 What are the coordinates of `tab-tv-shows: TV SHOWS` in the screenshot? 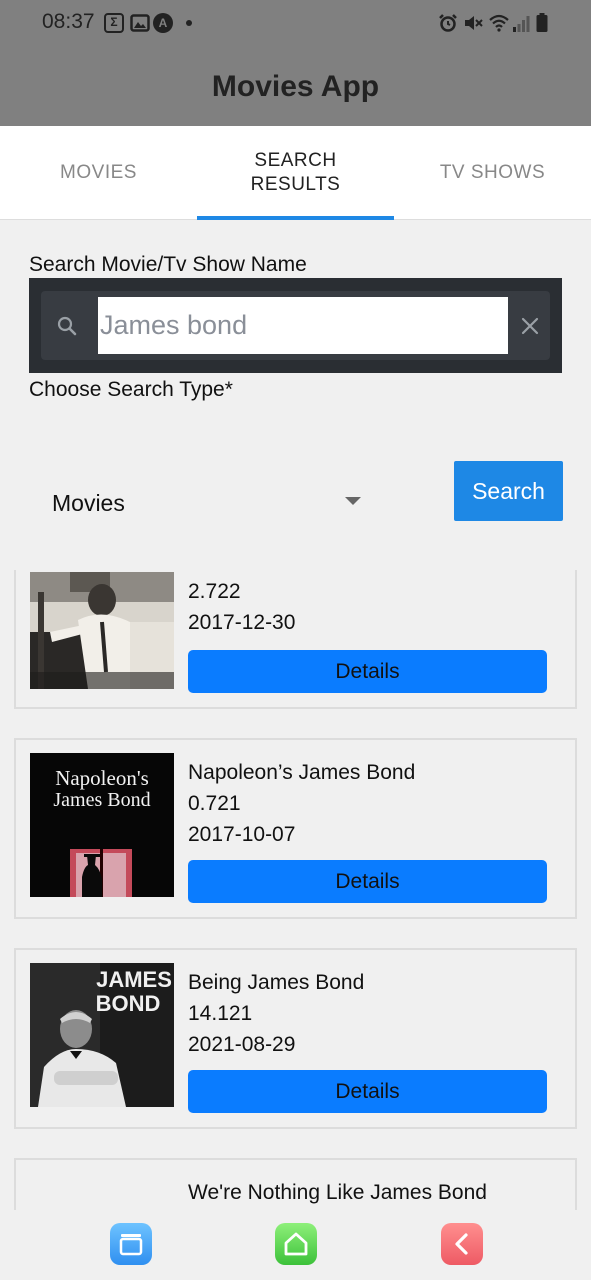 It's located at (492, 173).